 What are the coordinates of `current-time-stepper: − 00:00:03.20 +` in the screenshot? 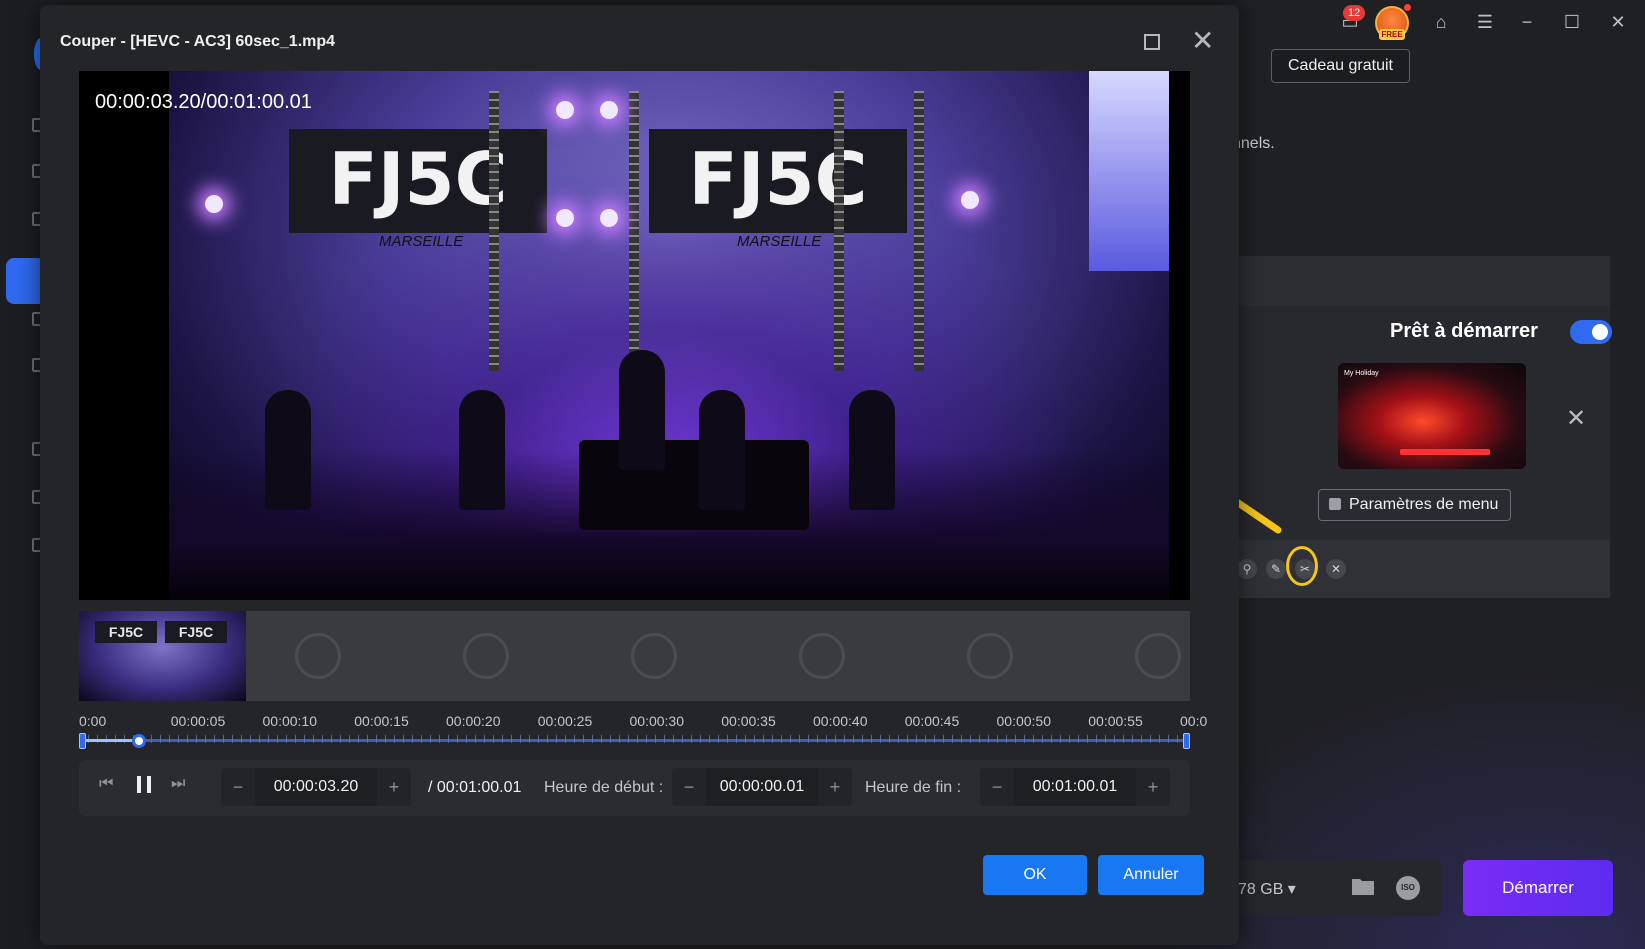 It's located at (316, 787).